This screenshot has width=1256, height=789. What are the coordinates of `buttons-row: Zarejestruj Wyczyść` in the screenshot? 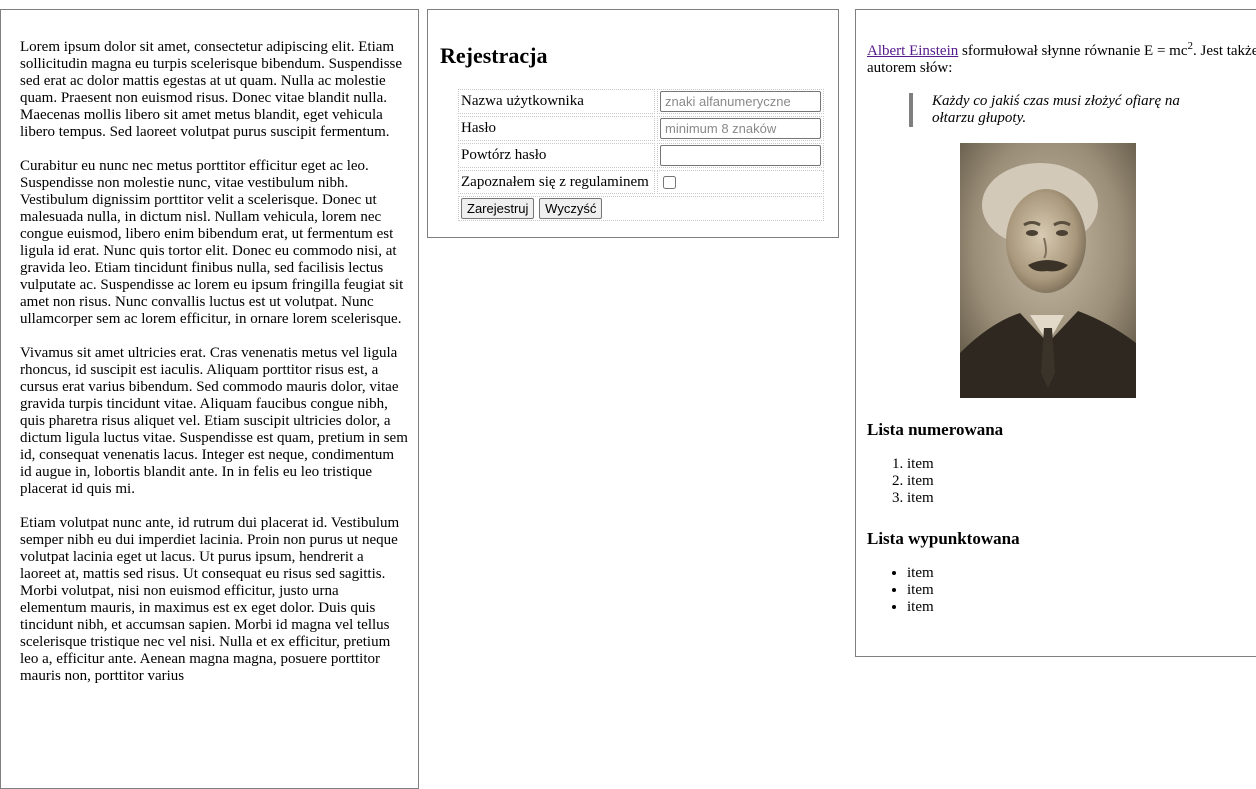 It's located at (641, 208).